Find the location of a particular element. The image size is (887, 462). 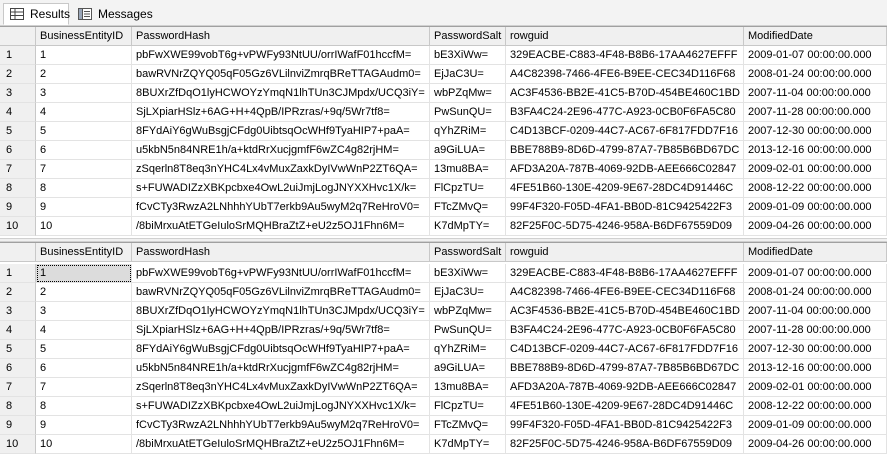

cell-modified-date: 2008-12-22 00:00:00.000 is located at coordinates (815, 188).